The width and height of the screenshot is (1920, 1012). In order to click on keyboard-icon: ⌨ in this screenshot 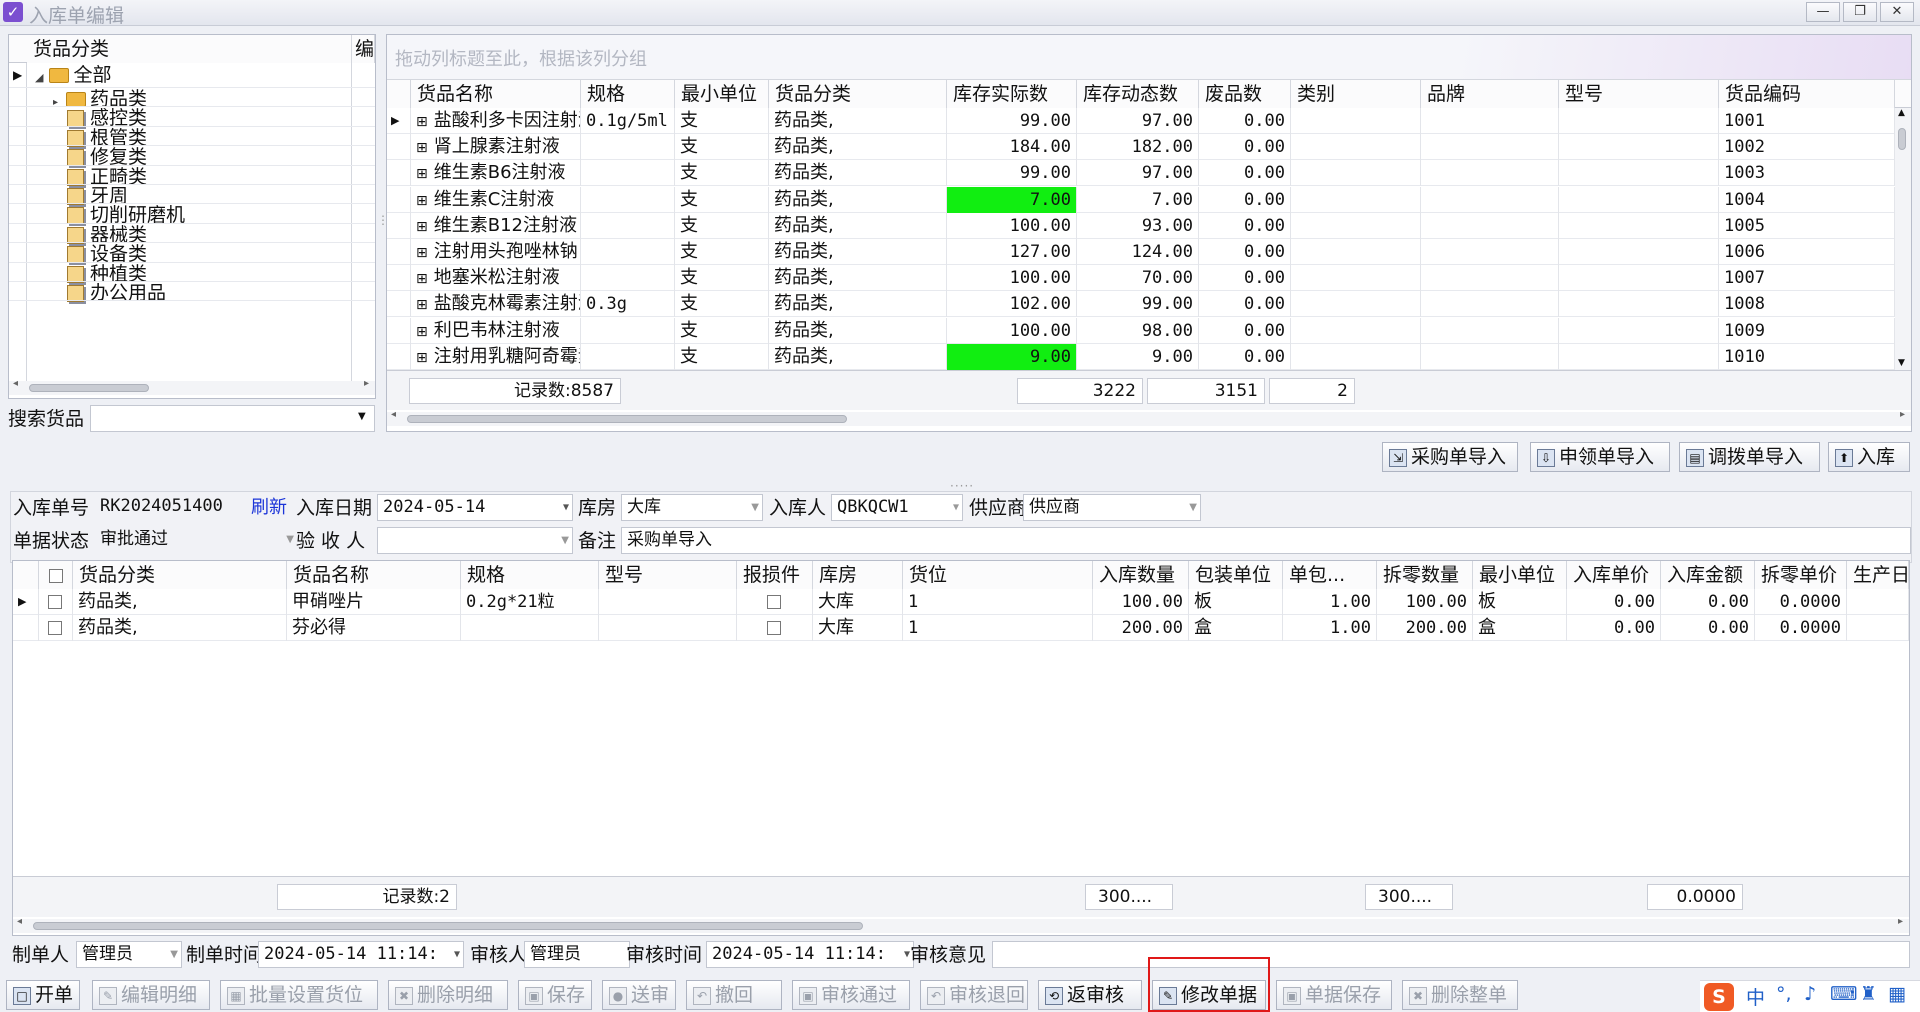, I will do `click(1843, 994)`.